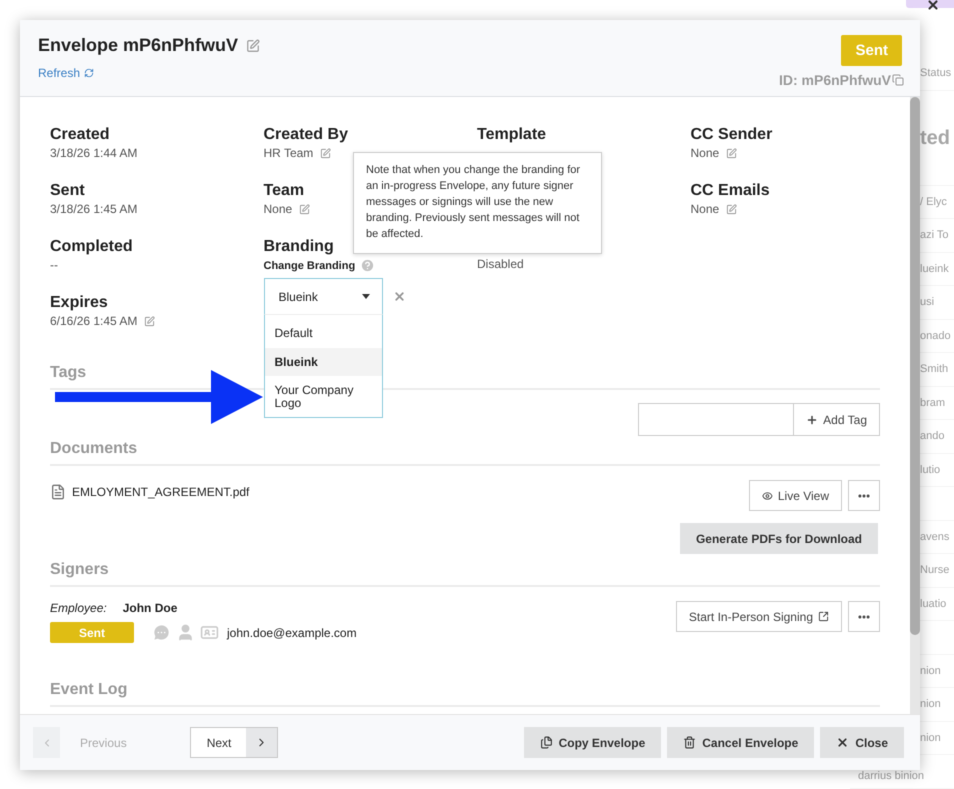 The image size is (954, 789). What do you see at coordinates (161, 632) in the screenshot?
I see `chat-icon` at bounding box center [161, 632].